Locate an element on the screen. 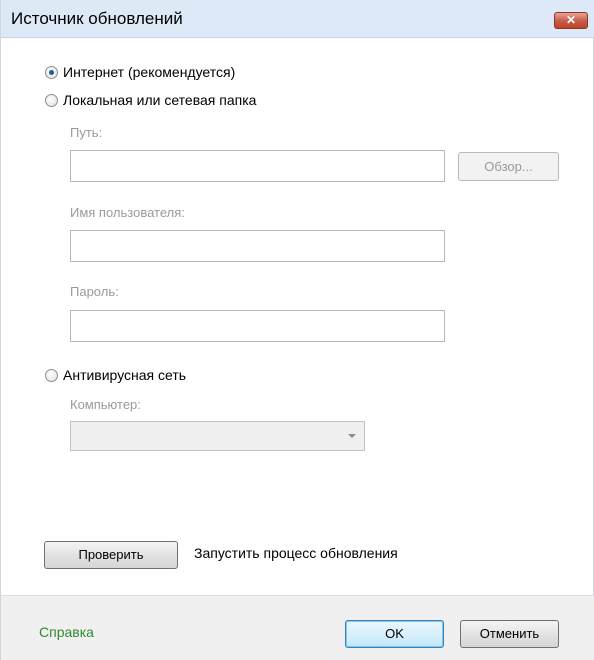 The height and width of the screenshot is (660, 594). close-icon: ✕ is located at coordinates (571, 20).